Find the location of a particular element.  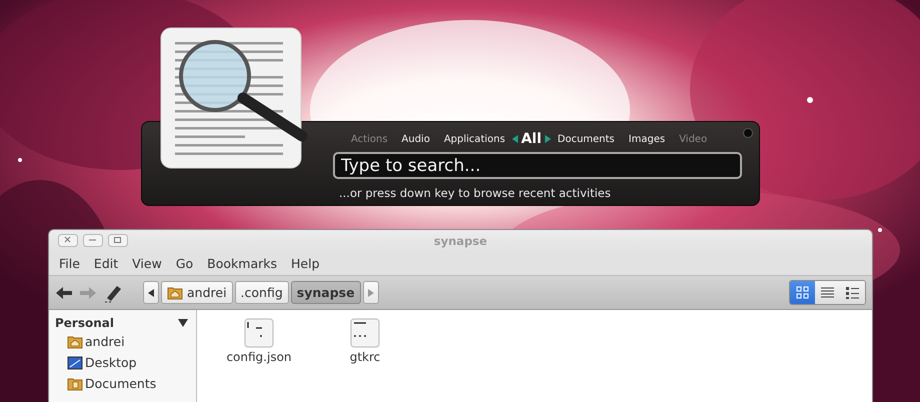

close-button is located at coordinates (68, 241).